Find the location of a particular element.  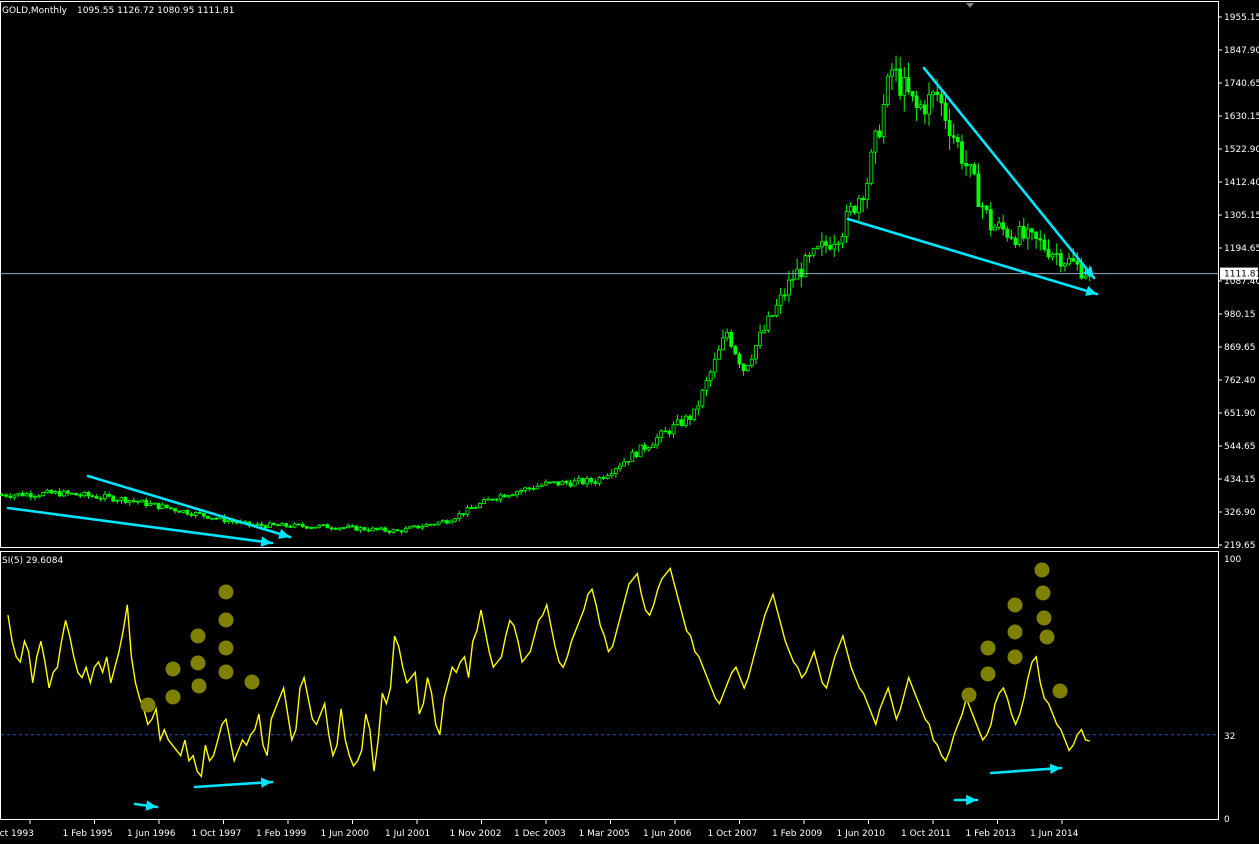

time-tick-label: 1 Jun 2006 is located at coordinates (667, 834).